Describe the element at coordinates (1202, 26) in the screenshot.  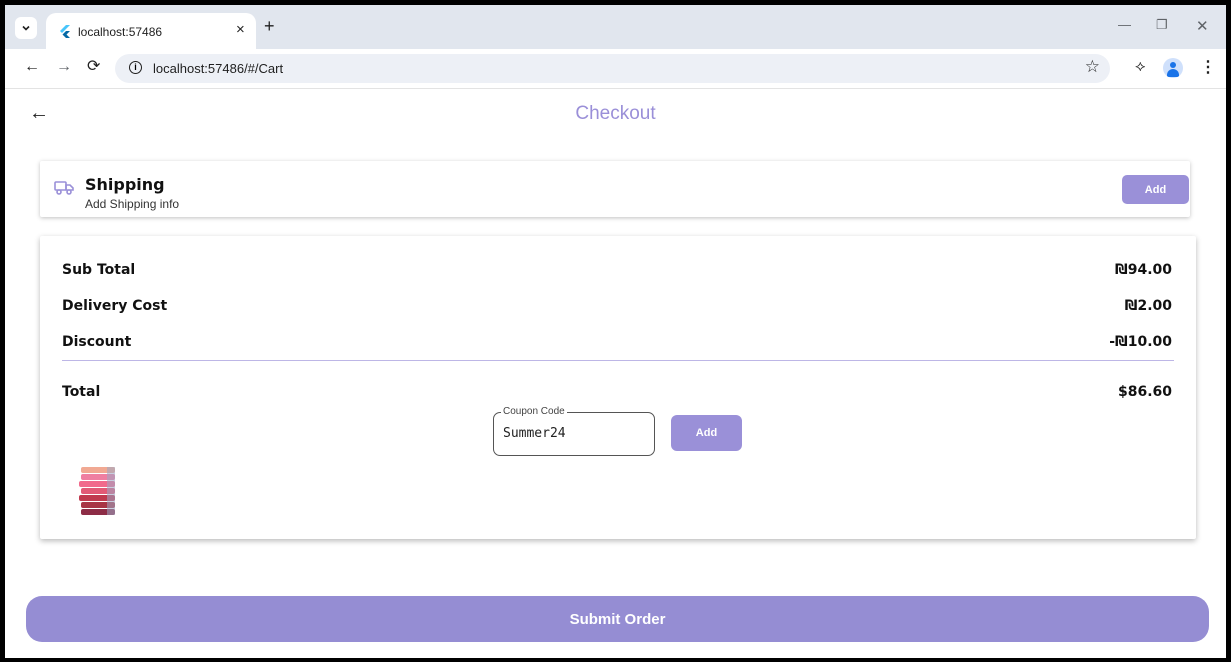
I see `close-icon: ✕` at that location.